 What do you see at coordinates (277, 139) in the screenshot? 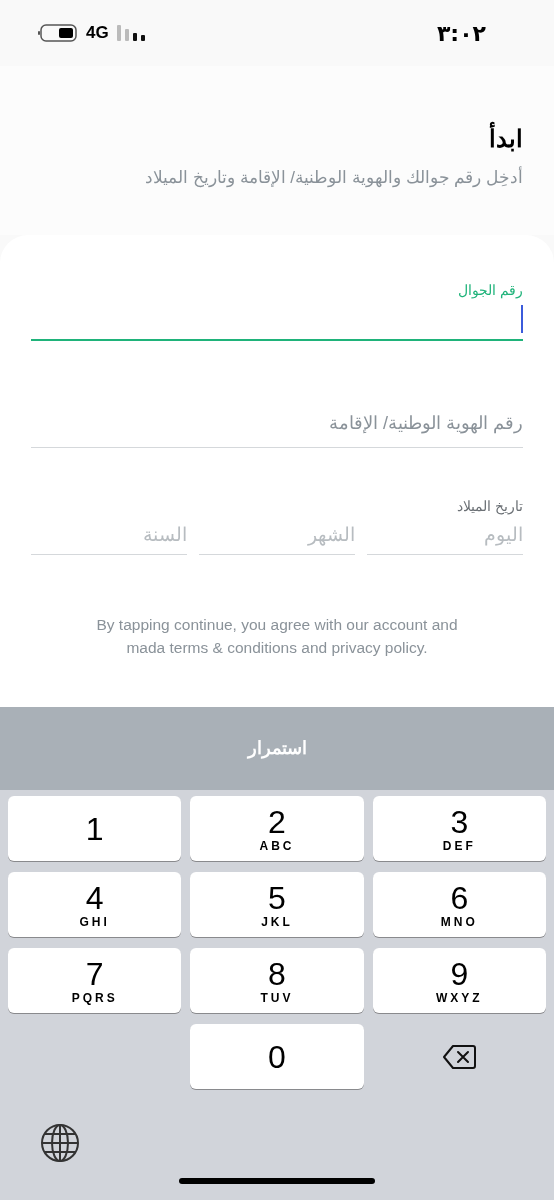
I see `page-title: ابدأ` at bounding box center [277, 139].